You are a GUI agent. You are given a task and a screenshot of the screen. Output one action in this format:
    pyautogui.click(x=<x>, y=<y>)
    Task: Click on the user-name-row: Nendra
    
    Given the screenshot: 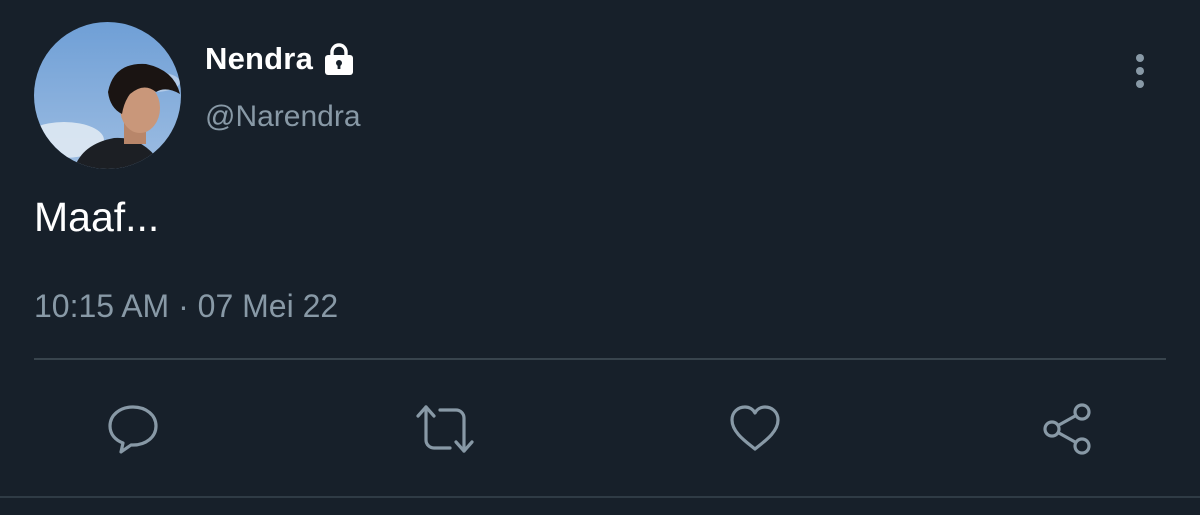 What is the action you would take?
    pyautogui.click(x=281, y=59)
    